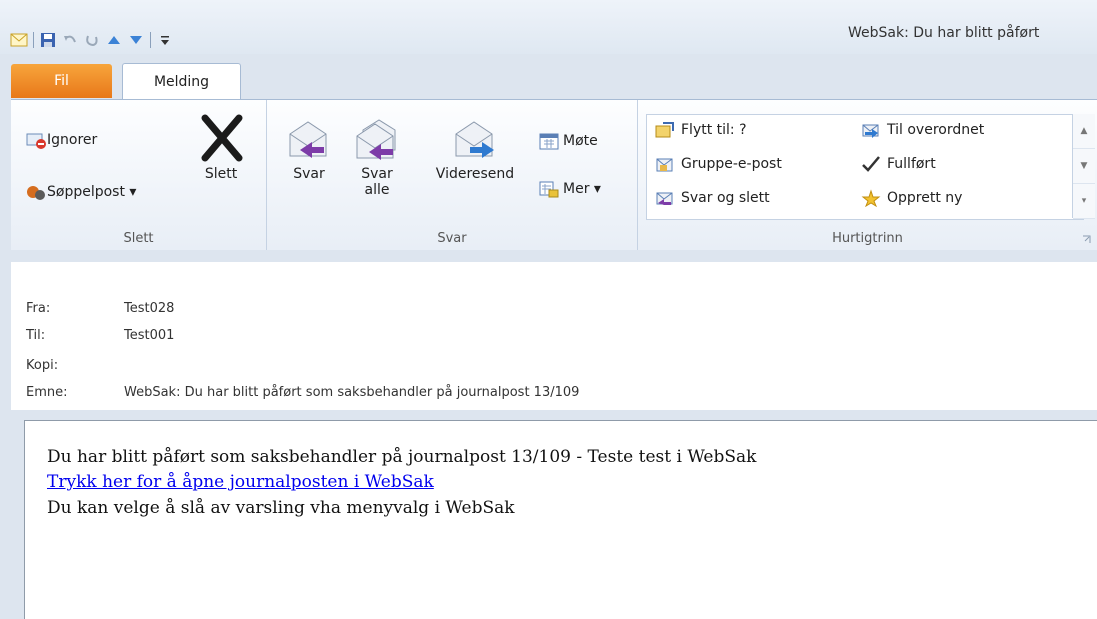 This screenshot has width=1097, height=619. I want to click on quickstep-team-email: Gruppe-e-post, so click(718, 164).